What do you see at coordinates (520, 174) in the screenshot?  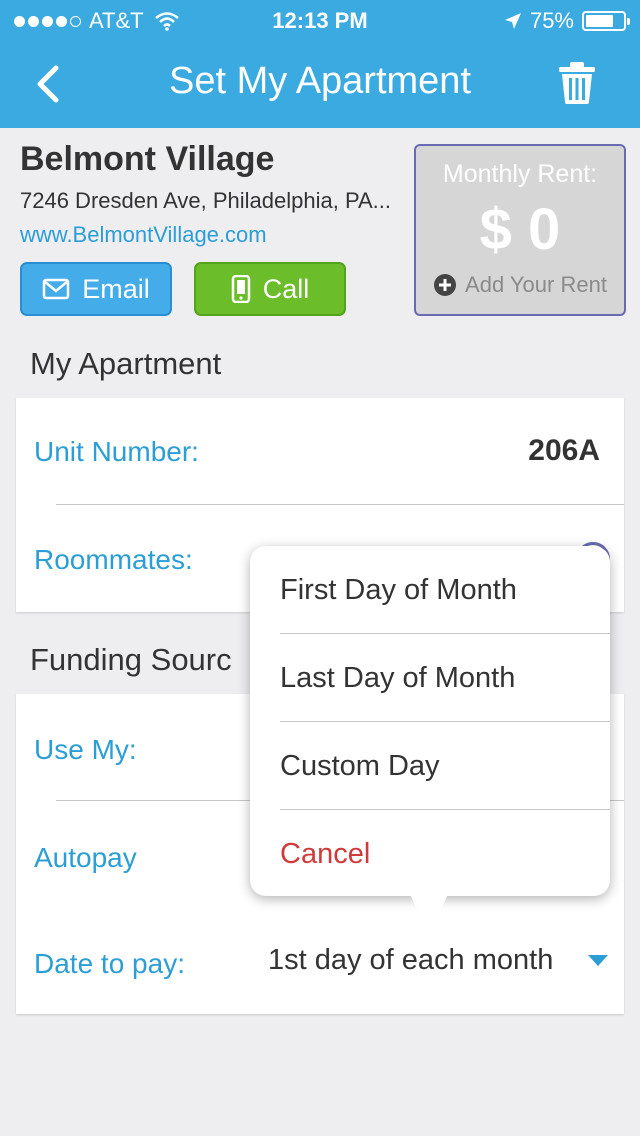 I see `rent-label: Monthly Rent:` at bounding box center [520, 174].